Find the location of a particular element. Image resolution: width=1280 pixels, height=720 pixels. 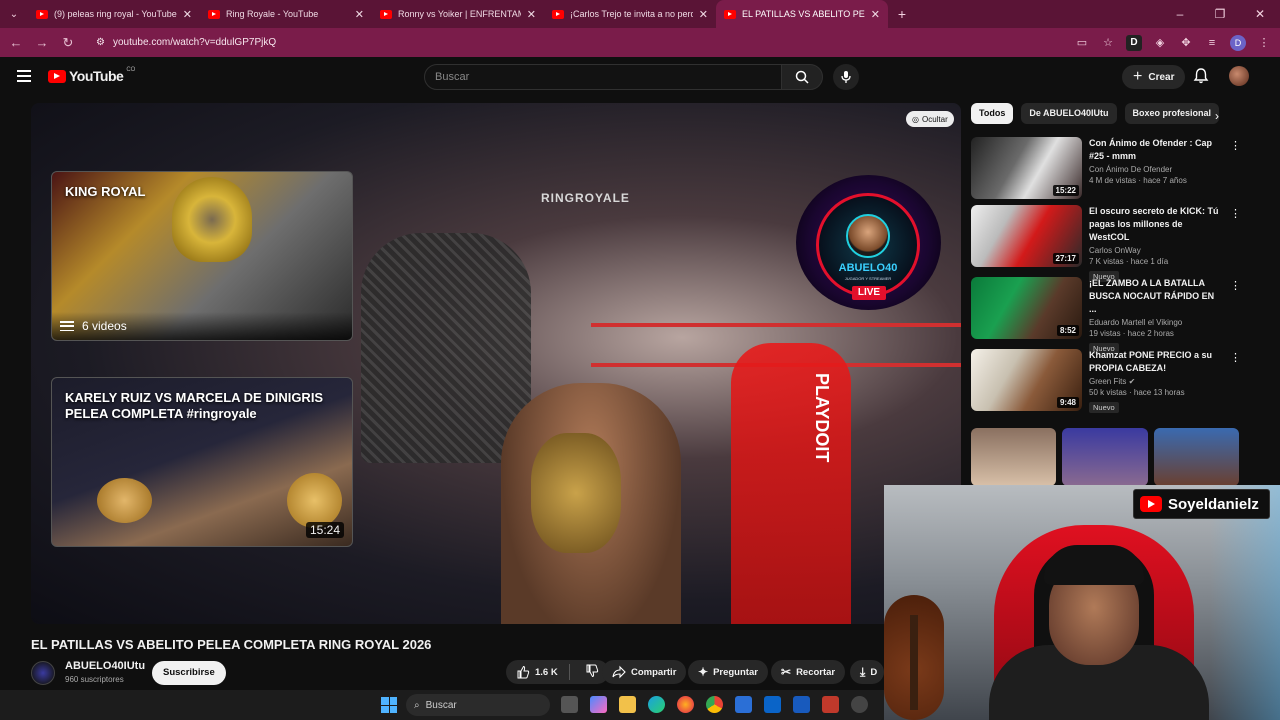

plus-icon: + is located at coordinates (1138, 76).